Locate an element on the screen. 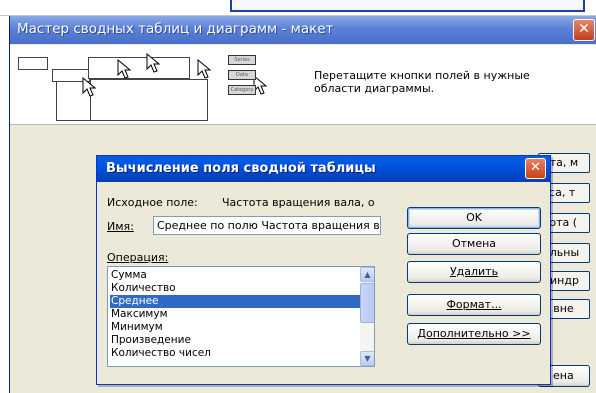 The height and width of the screenshot is (393, 596). operation-label: Операция: is located at coordinates (138, 257).